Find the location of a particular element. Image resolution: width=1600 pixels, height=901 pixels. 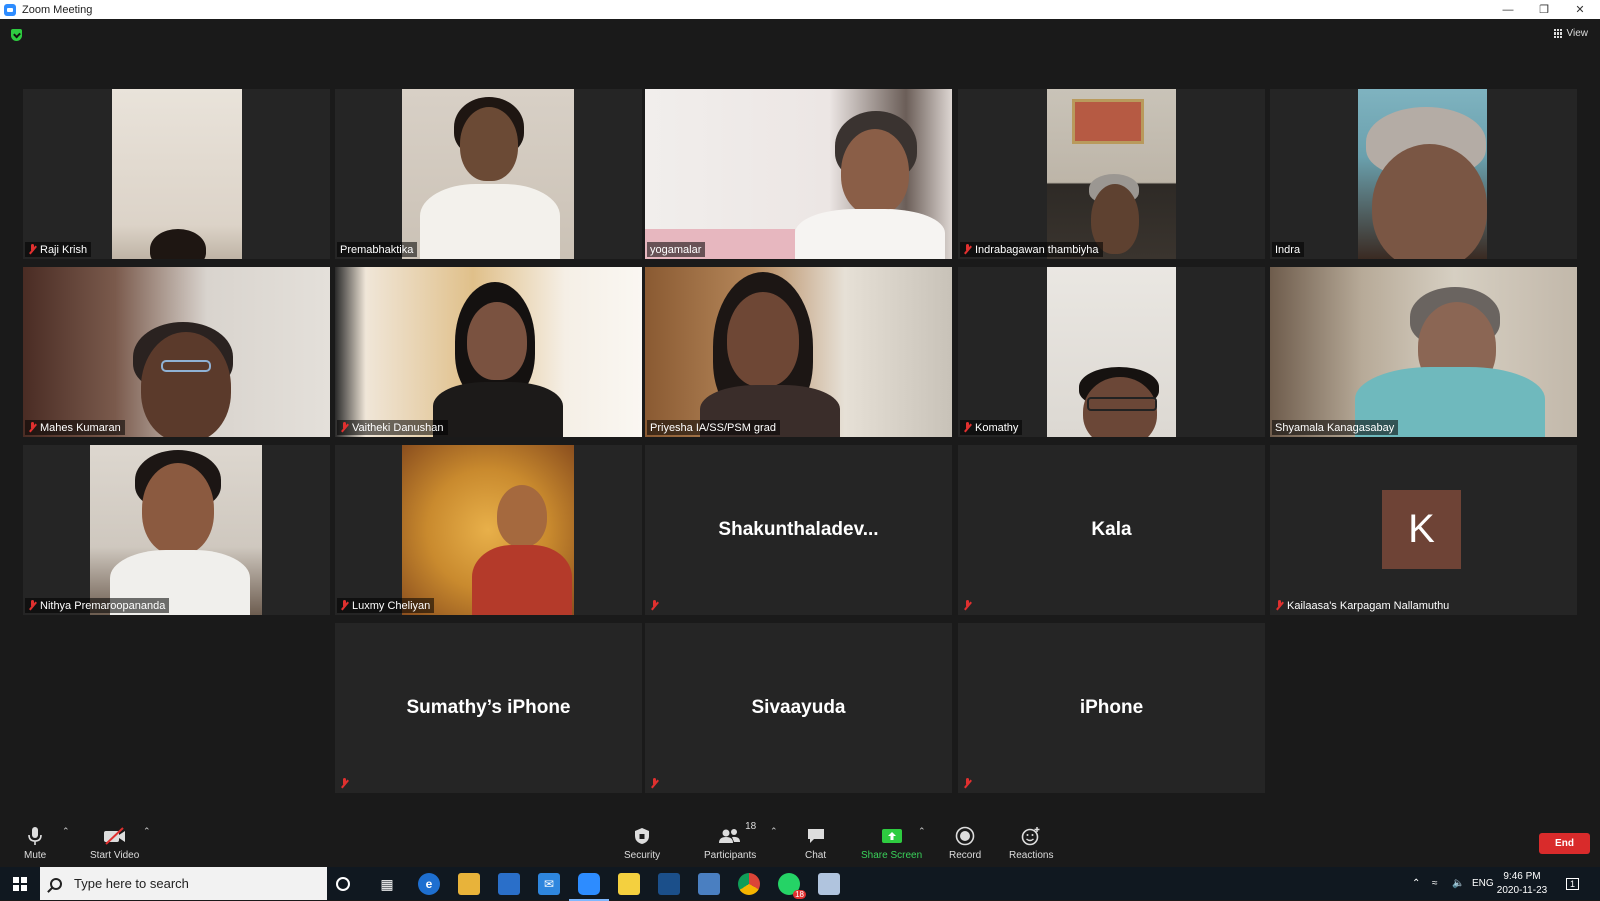

photos-icon is located at coordinates (669, 884).